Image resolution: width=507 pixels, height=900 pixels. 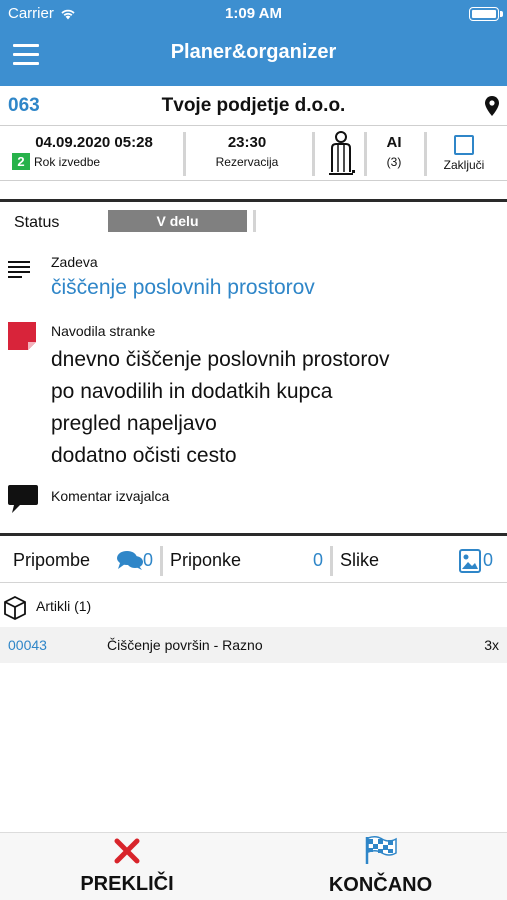 I want to click on images-label: Slike, so click(x=359, y=560).